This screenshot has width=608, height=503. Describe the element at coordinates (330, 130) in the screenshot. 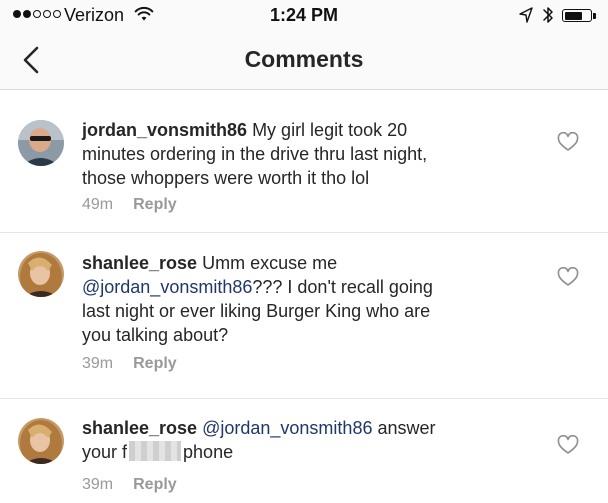

I see `comment-text-line: My girl legit took 20` at that location.